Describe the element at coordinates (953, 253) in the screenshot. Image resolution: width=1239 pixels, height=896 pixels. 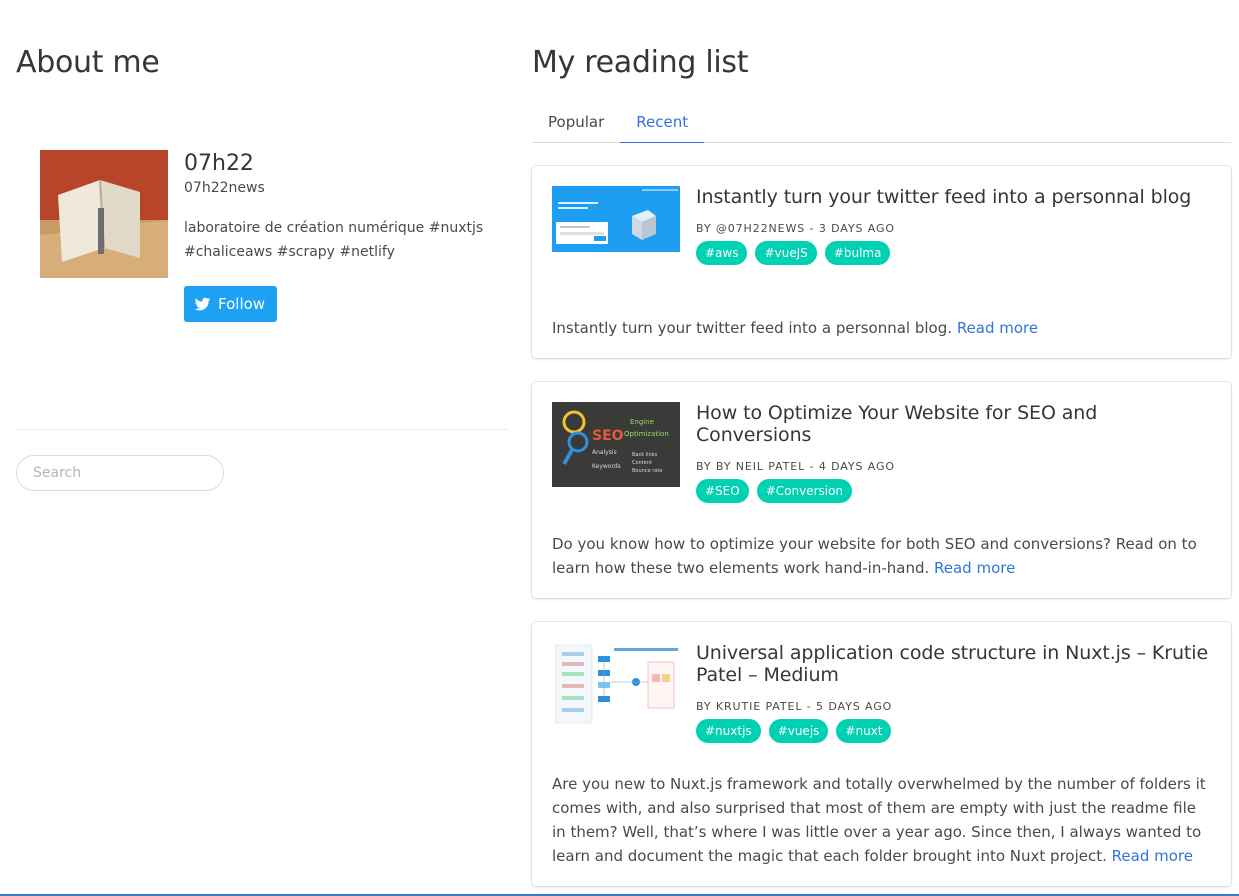
I see `tag-list: #aws #vueJS #bulma` at that location.